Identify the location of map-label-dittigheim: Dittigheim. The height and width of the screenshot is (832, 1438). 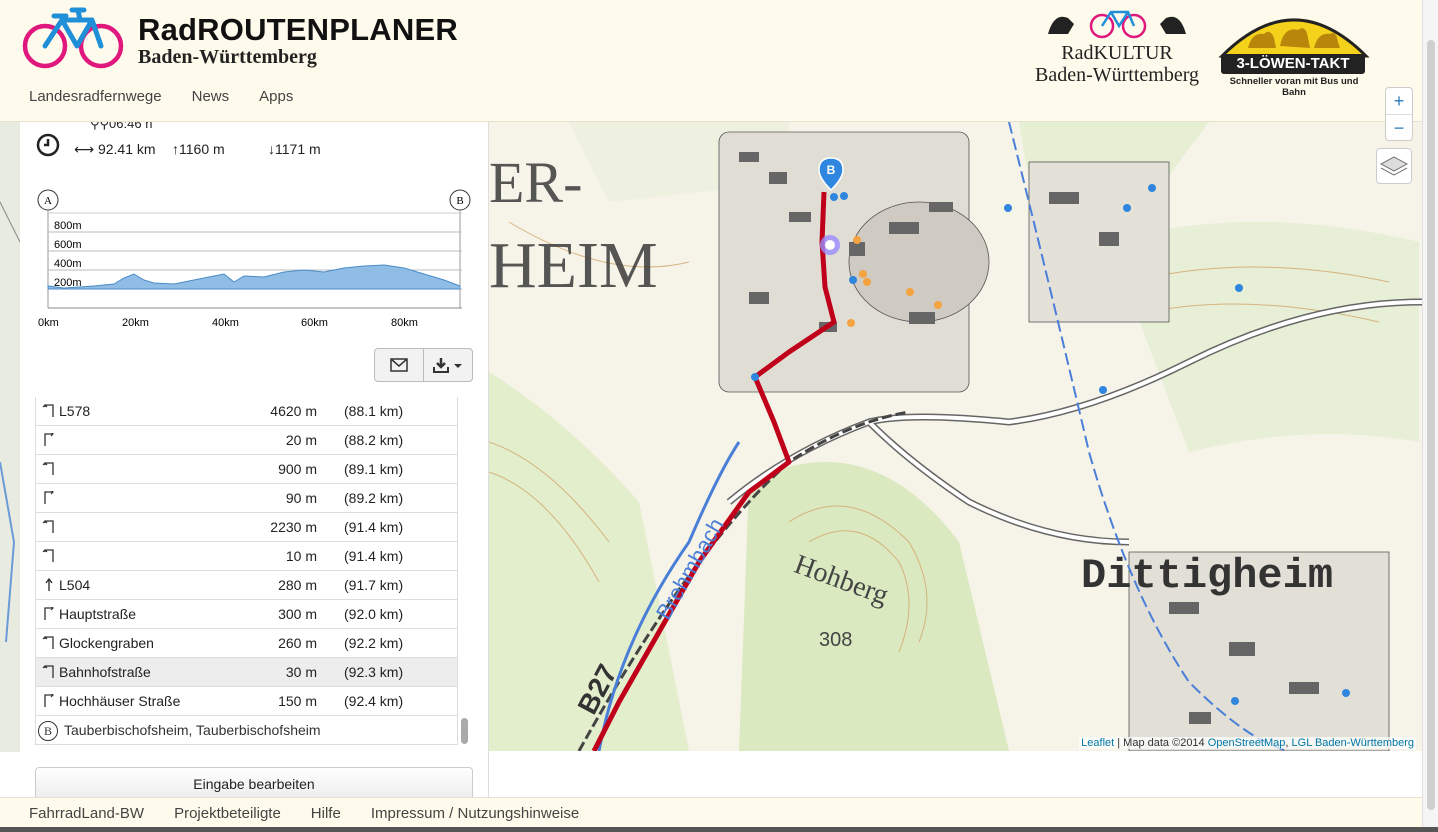
(1207, 576).